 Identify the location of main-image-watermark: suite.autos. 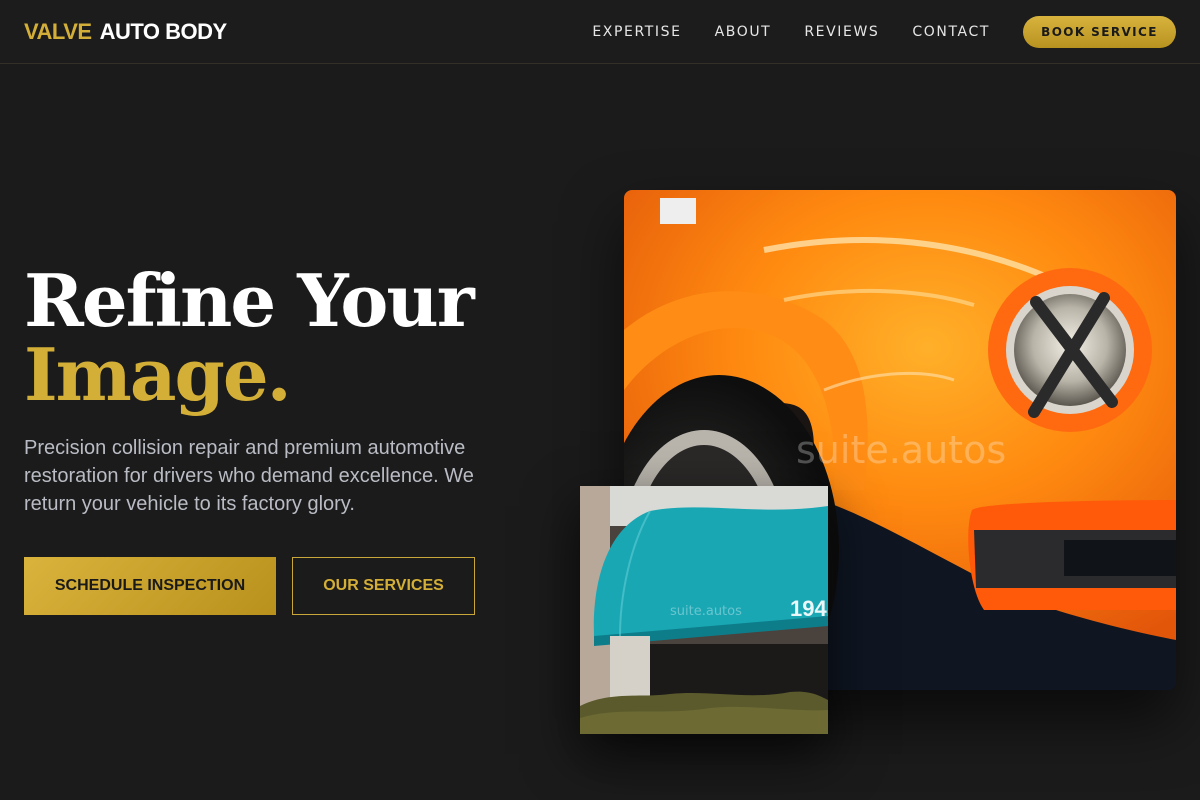
(901, 450).